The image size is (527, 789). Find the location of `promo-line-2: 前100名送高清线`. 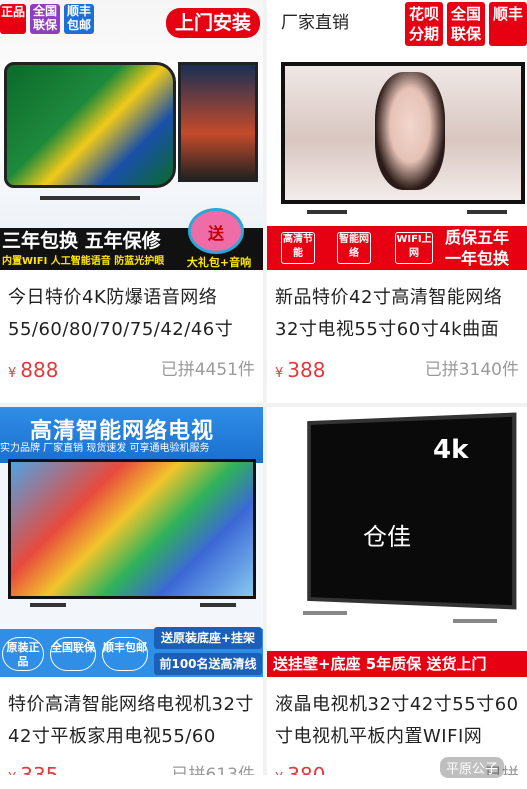

promo-line-2: 前100名送高清线 is located at coordinates (208, 664).